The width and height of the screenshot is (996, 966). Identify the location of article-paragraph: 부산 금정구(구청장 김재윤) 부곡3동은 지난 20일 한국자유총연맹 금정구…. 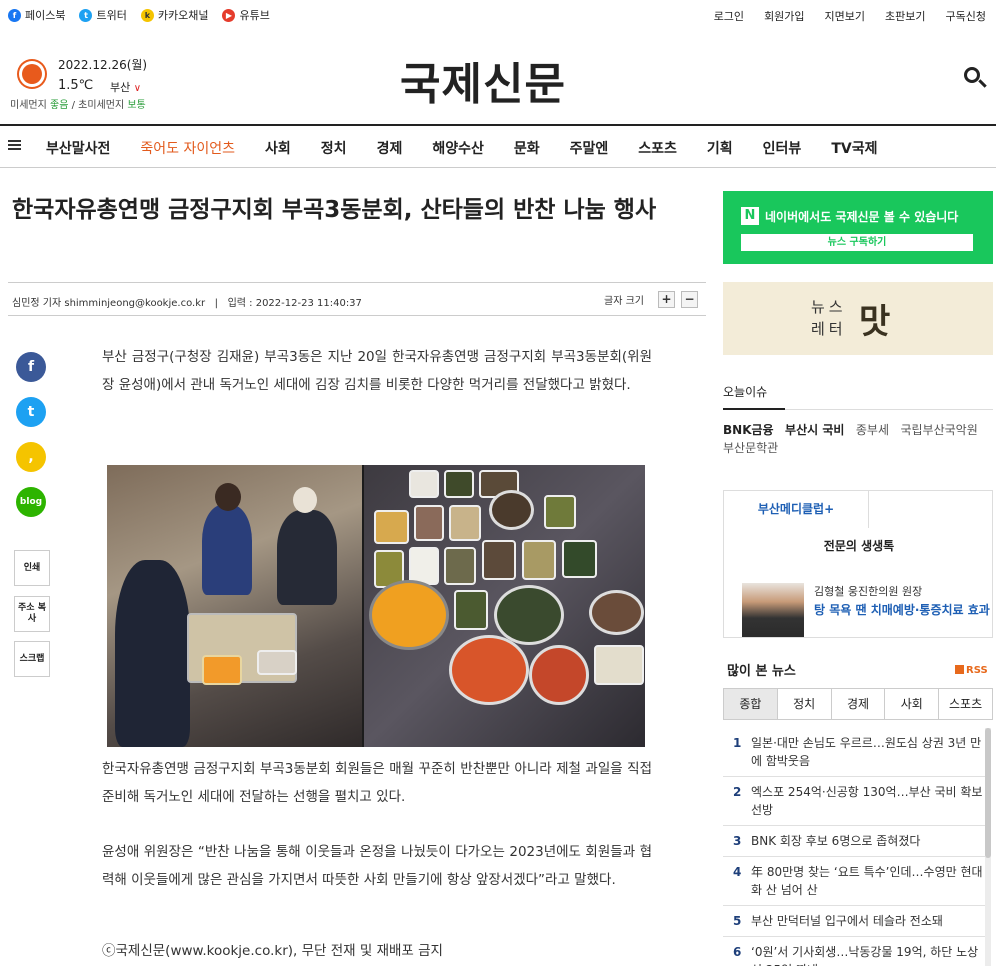
(377, 371).